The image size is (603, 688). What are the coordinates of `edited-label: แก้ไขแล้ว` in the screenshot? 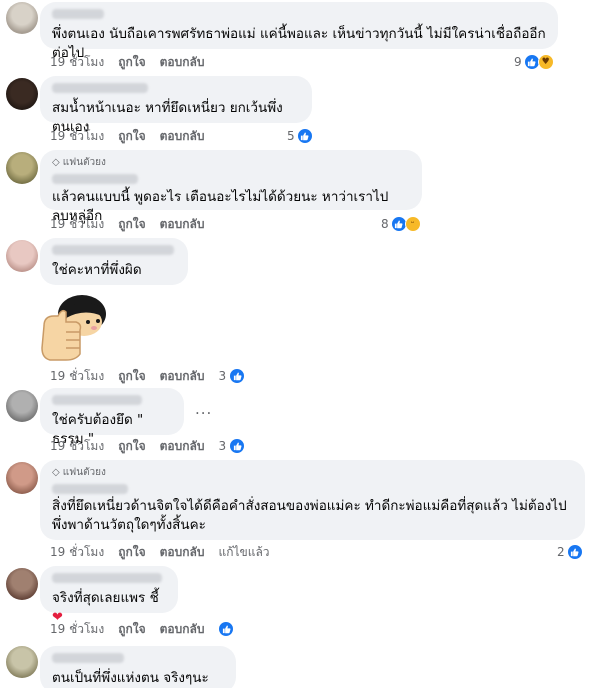 It's located at (244, 551).